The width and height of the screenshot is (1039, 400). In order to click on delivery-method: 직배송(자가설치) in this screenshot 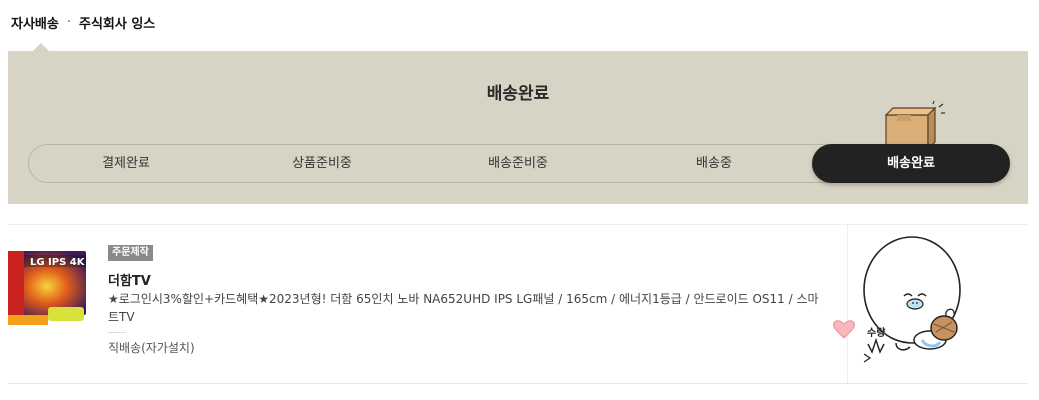, I will do `click(151, 348)`.